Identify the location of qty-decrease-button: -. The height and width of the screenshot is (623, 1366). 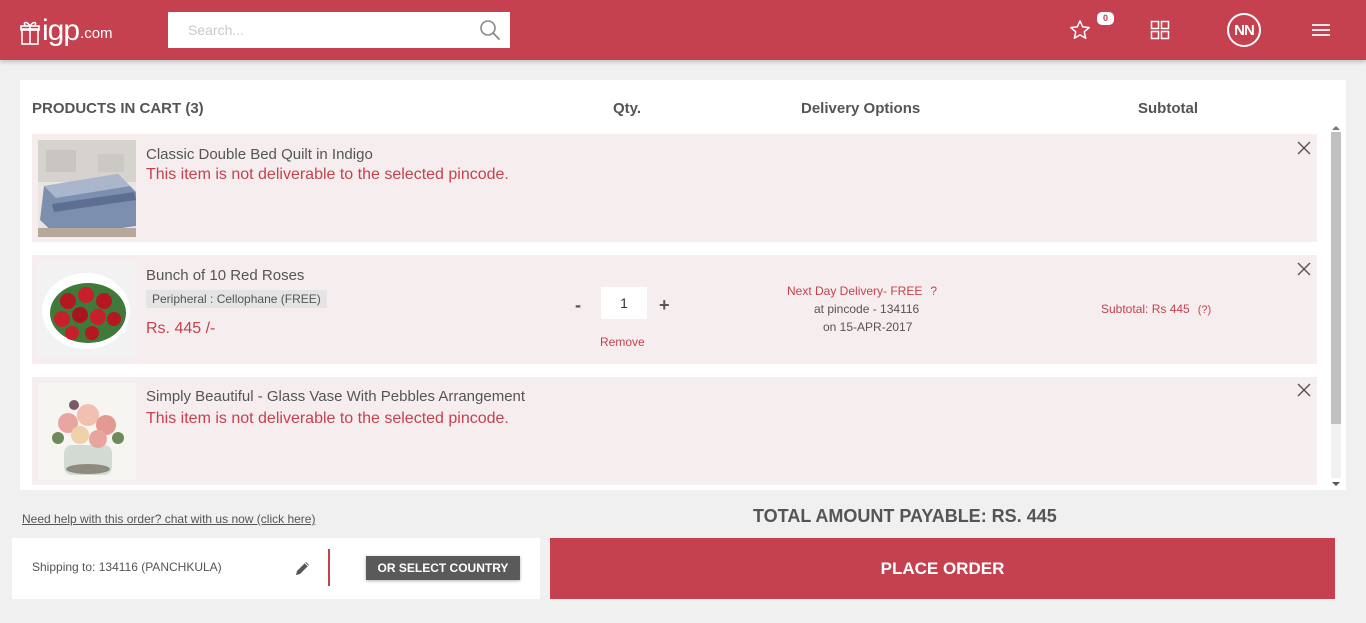
(578, 305).